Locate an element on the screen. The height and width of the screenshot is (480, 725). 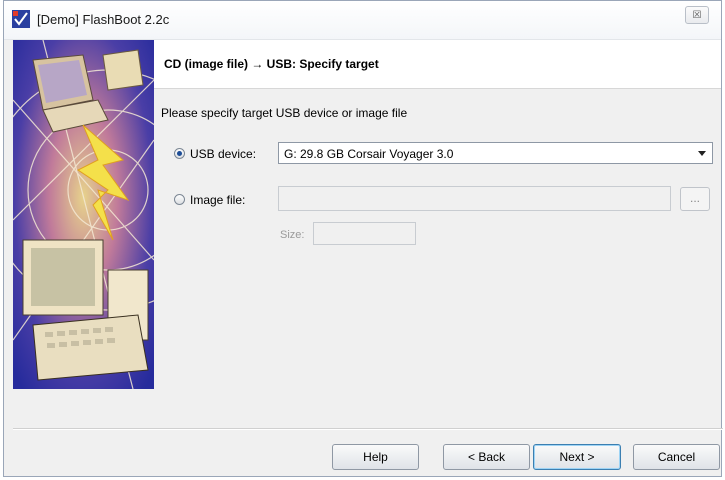
size-field is located at coordinates (364, 233).